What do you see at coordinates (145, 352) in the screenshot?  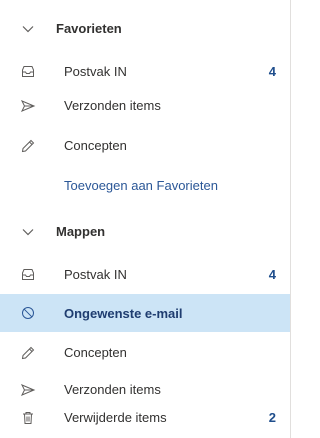 I see `folder-item-drafts: Concepten` at bounding box center [145, 352].